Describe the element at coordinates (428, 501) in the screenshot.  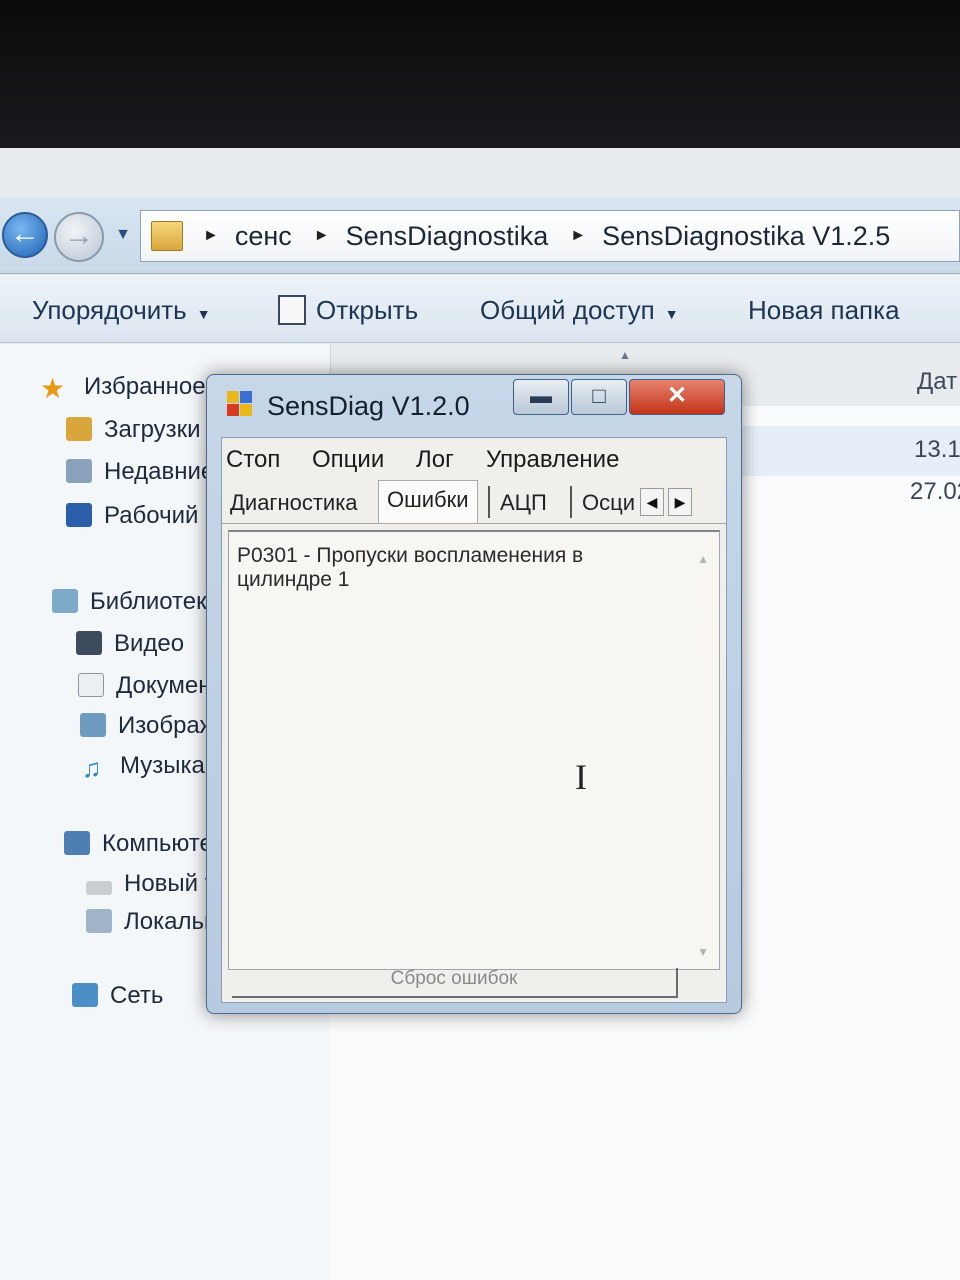
I see `tab-errors: Ошибки` at that location.